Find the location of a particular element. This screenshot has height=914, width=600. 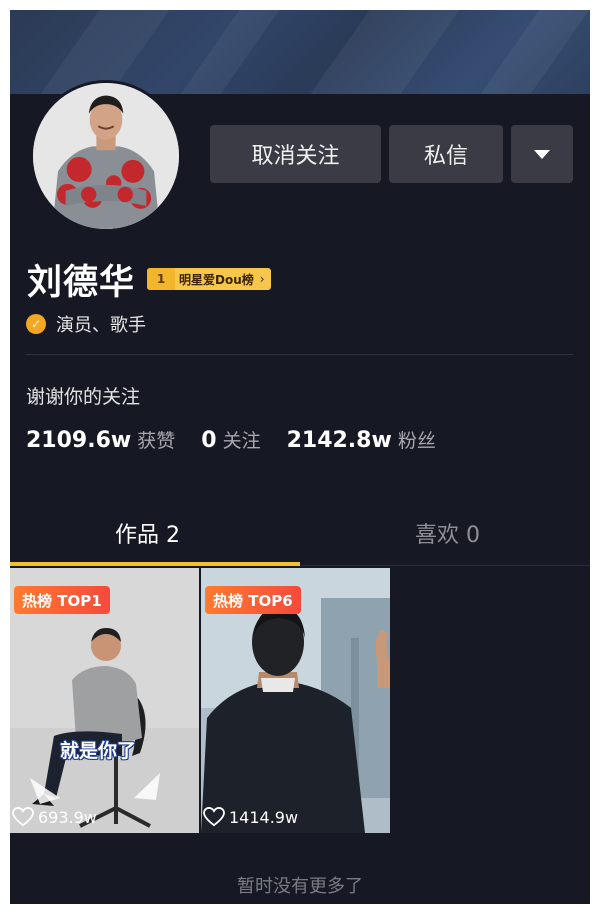

message-button-label: 私信 is located at coordinates (445, 156).